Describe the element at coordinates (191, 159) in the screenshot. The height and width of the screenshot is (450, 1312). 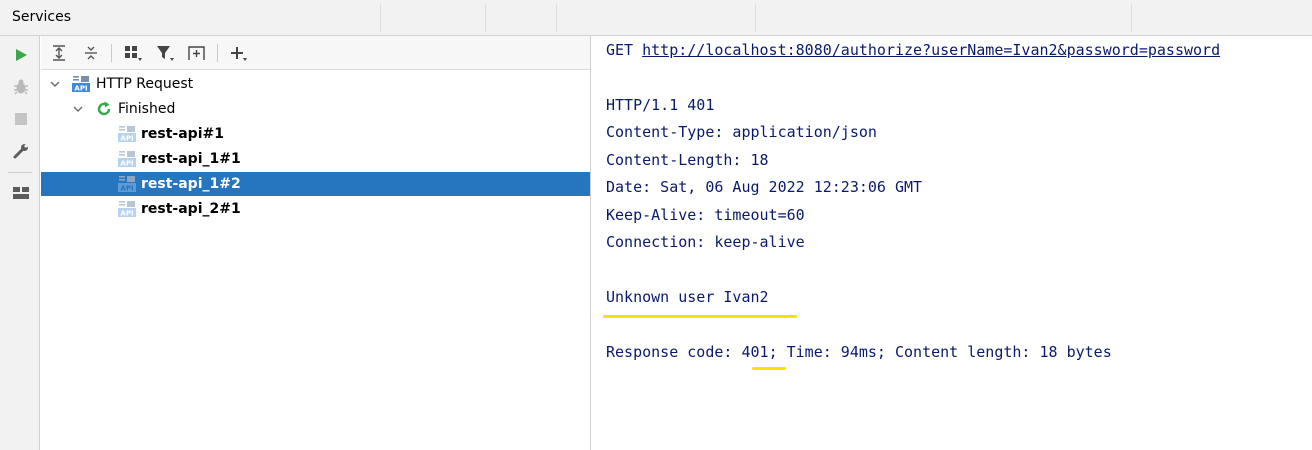
I see `tree-item-label: rest-api_1#1` at that location.